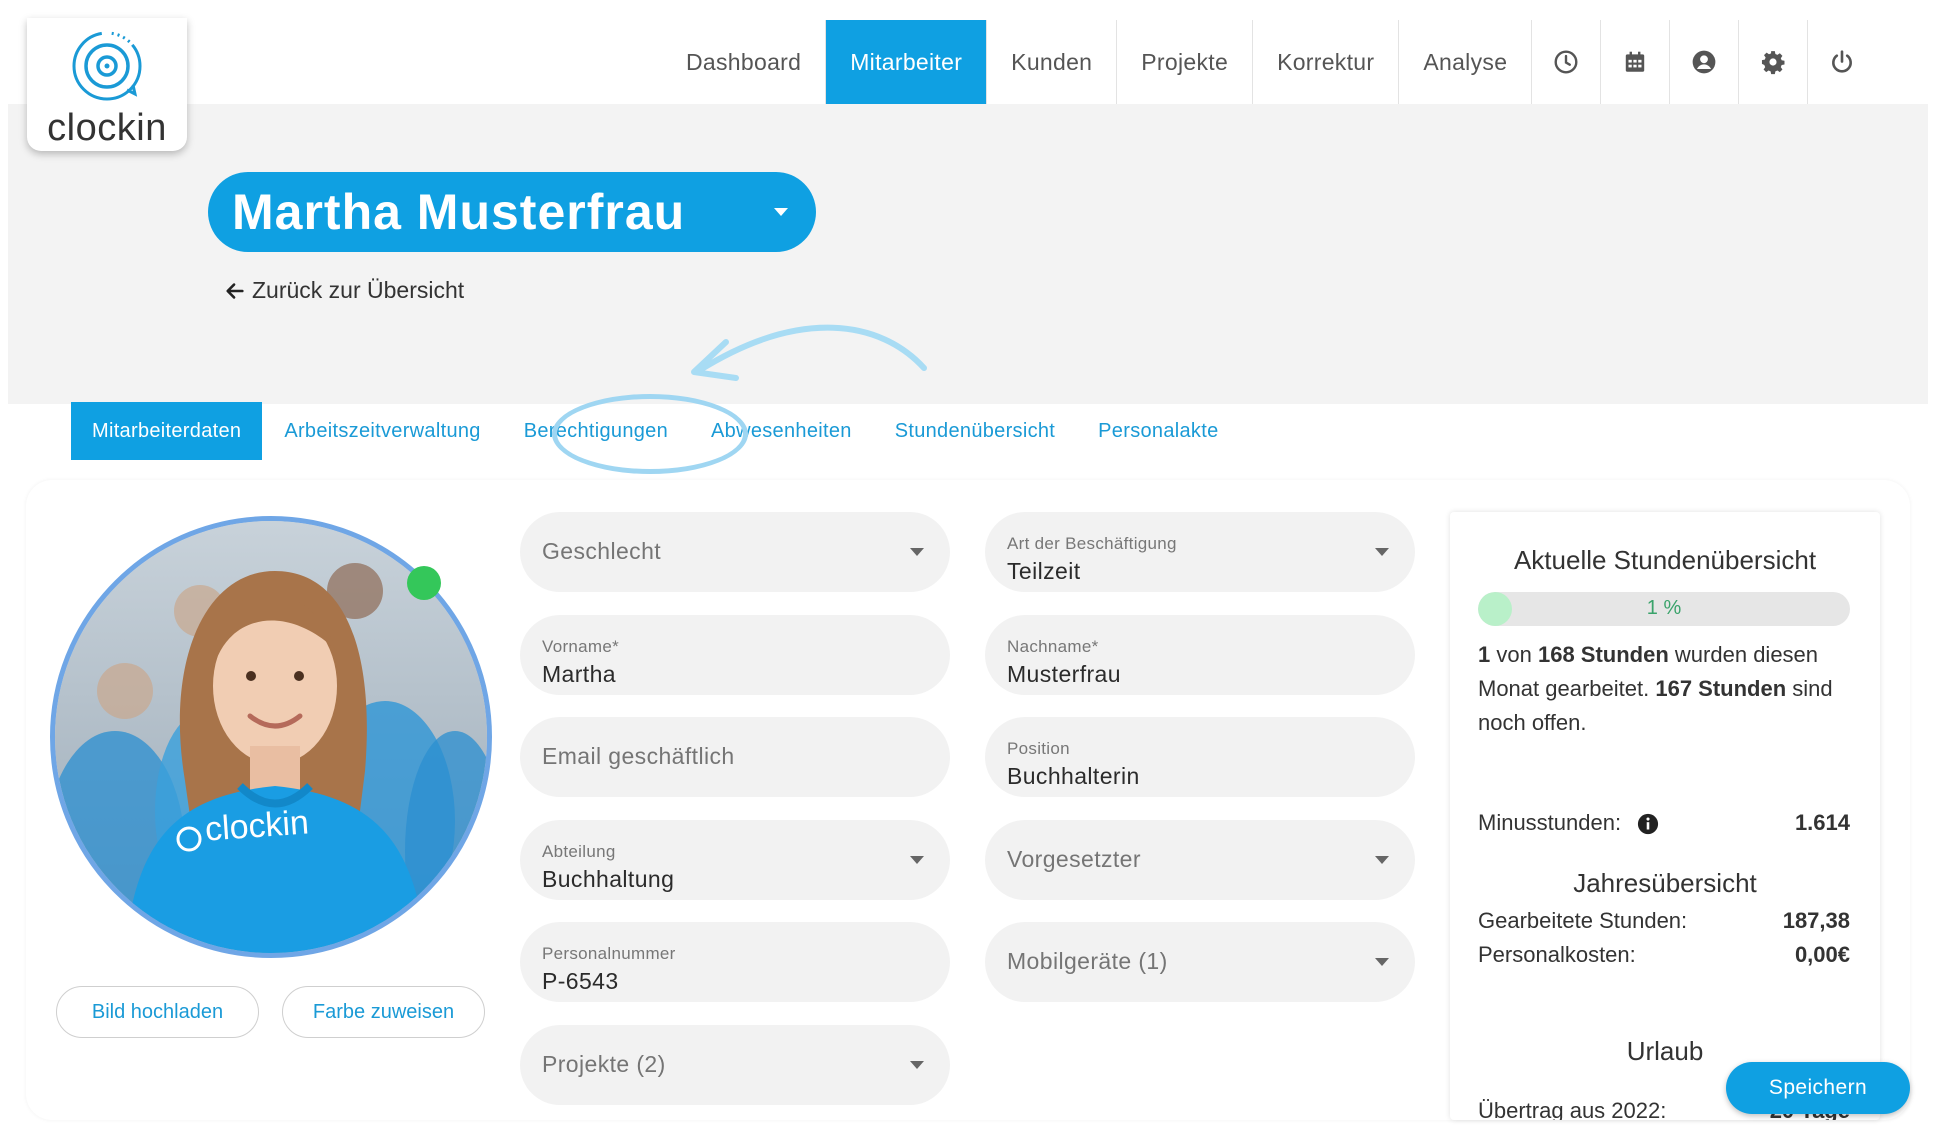 The image size is (1940, 1145). Describe the element at coordinates (604, 1064) in the screenshot. I see `projects-placeholder: Projekte (2)` at that location.